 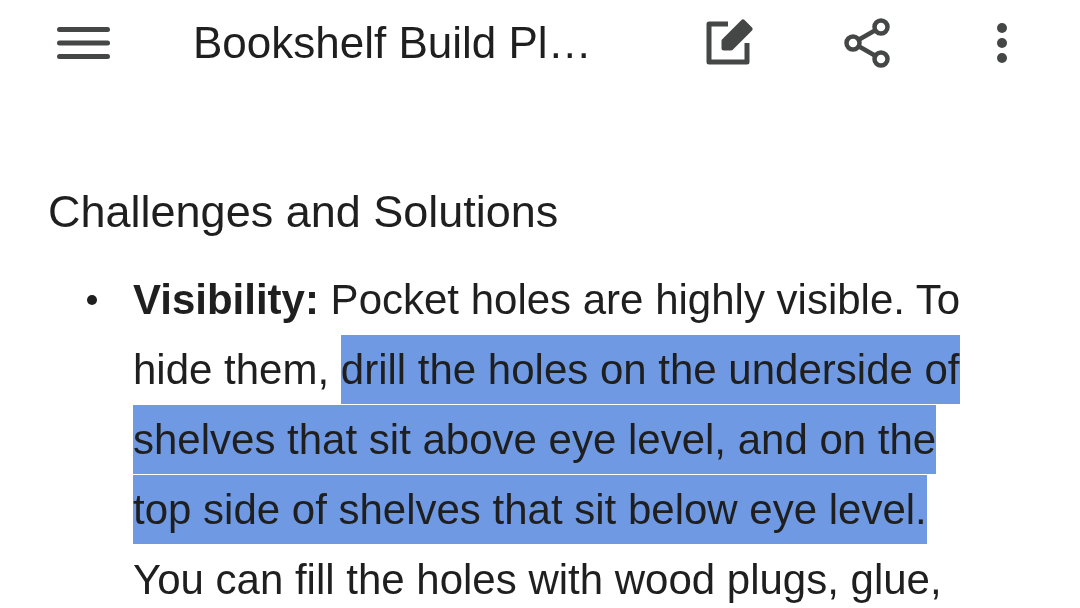 I want to click on edit-icon, so click(x=729, y=43).